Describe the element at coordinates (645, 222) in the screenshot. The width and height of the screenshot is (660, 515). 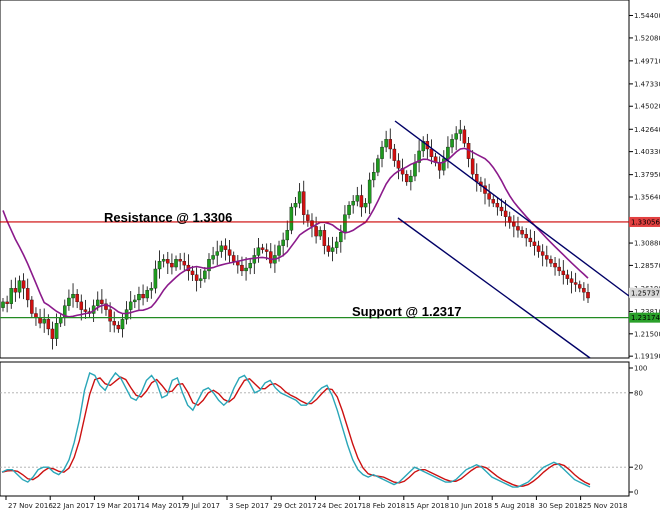
I see `resistance-tag-text: 1.33056` at that location.